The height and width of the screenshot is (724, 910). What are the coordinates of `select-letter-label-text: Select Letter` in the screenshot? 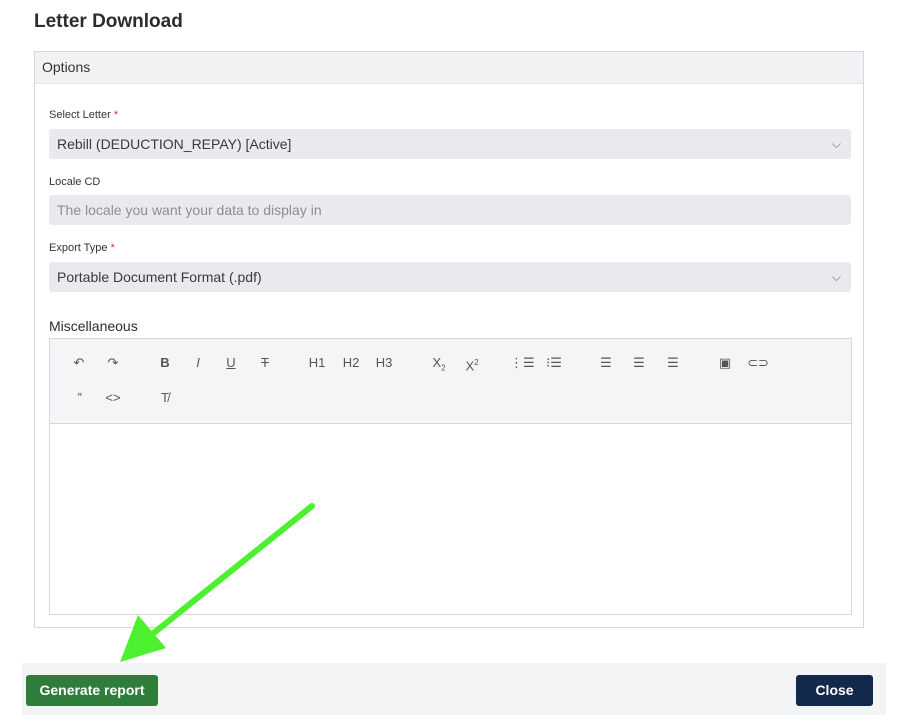 It's located at (80, 115).